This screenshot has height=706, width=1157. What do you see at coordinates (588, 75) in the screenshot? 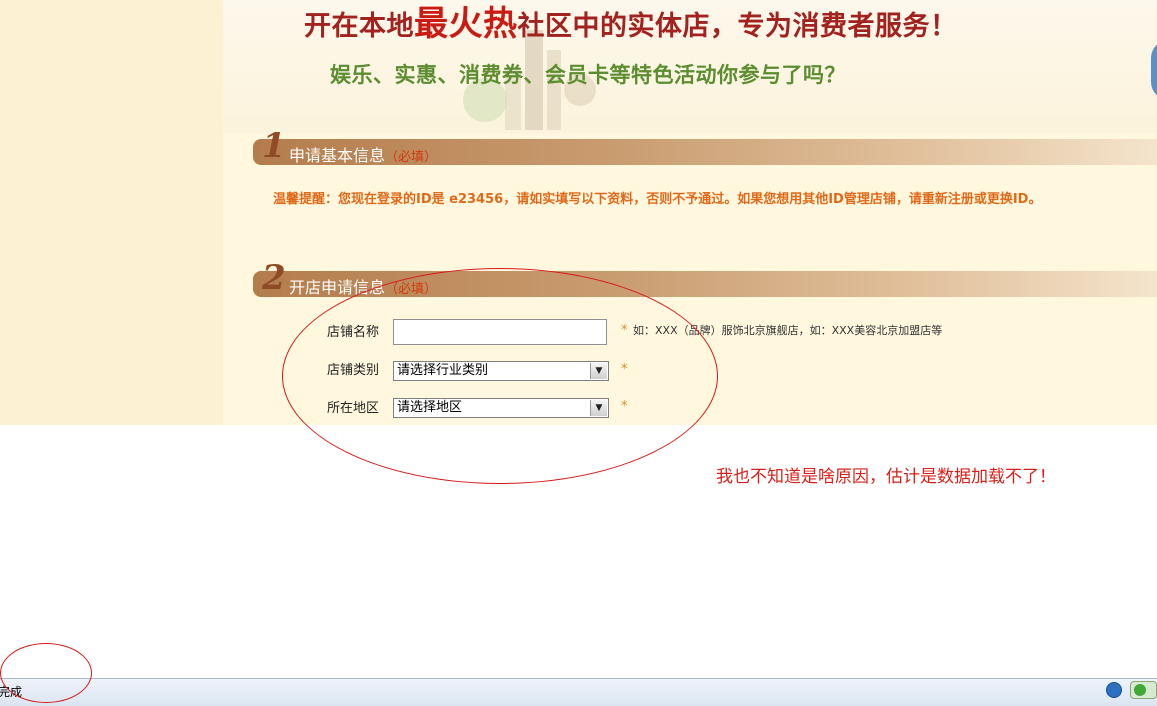
I see `banner-tagline: 娱乐、实惠、消费券、会员卡等特色活动你参与了吗？` at bounding box center [588, 75].